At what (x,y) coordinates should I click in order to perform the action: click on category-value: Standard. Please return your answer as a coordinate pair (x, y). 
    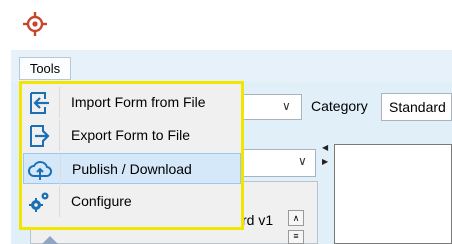
    Looking at the image, I should click on (417, 107).